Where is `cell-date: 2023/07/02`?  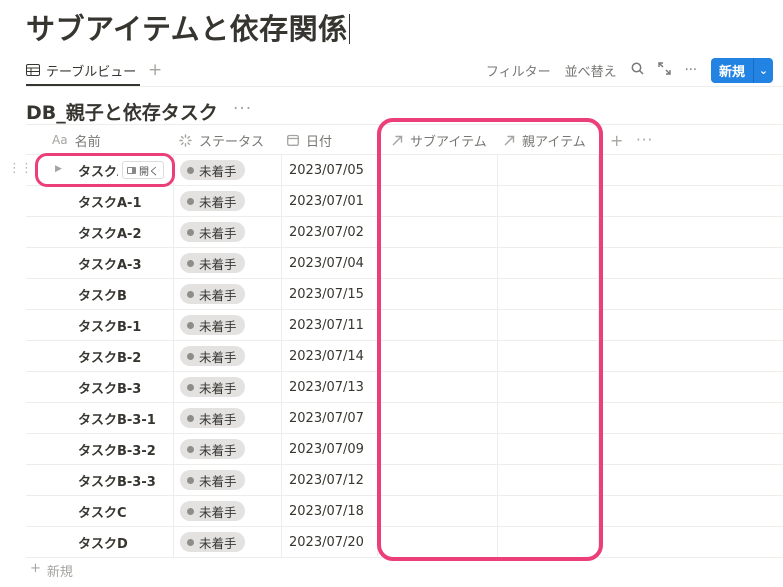 cell-date: 2023/07/02 is located at coordinates (329, 232).